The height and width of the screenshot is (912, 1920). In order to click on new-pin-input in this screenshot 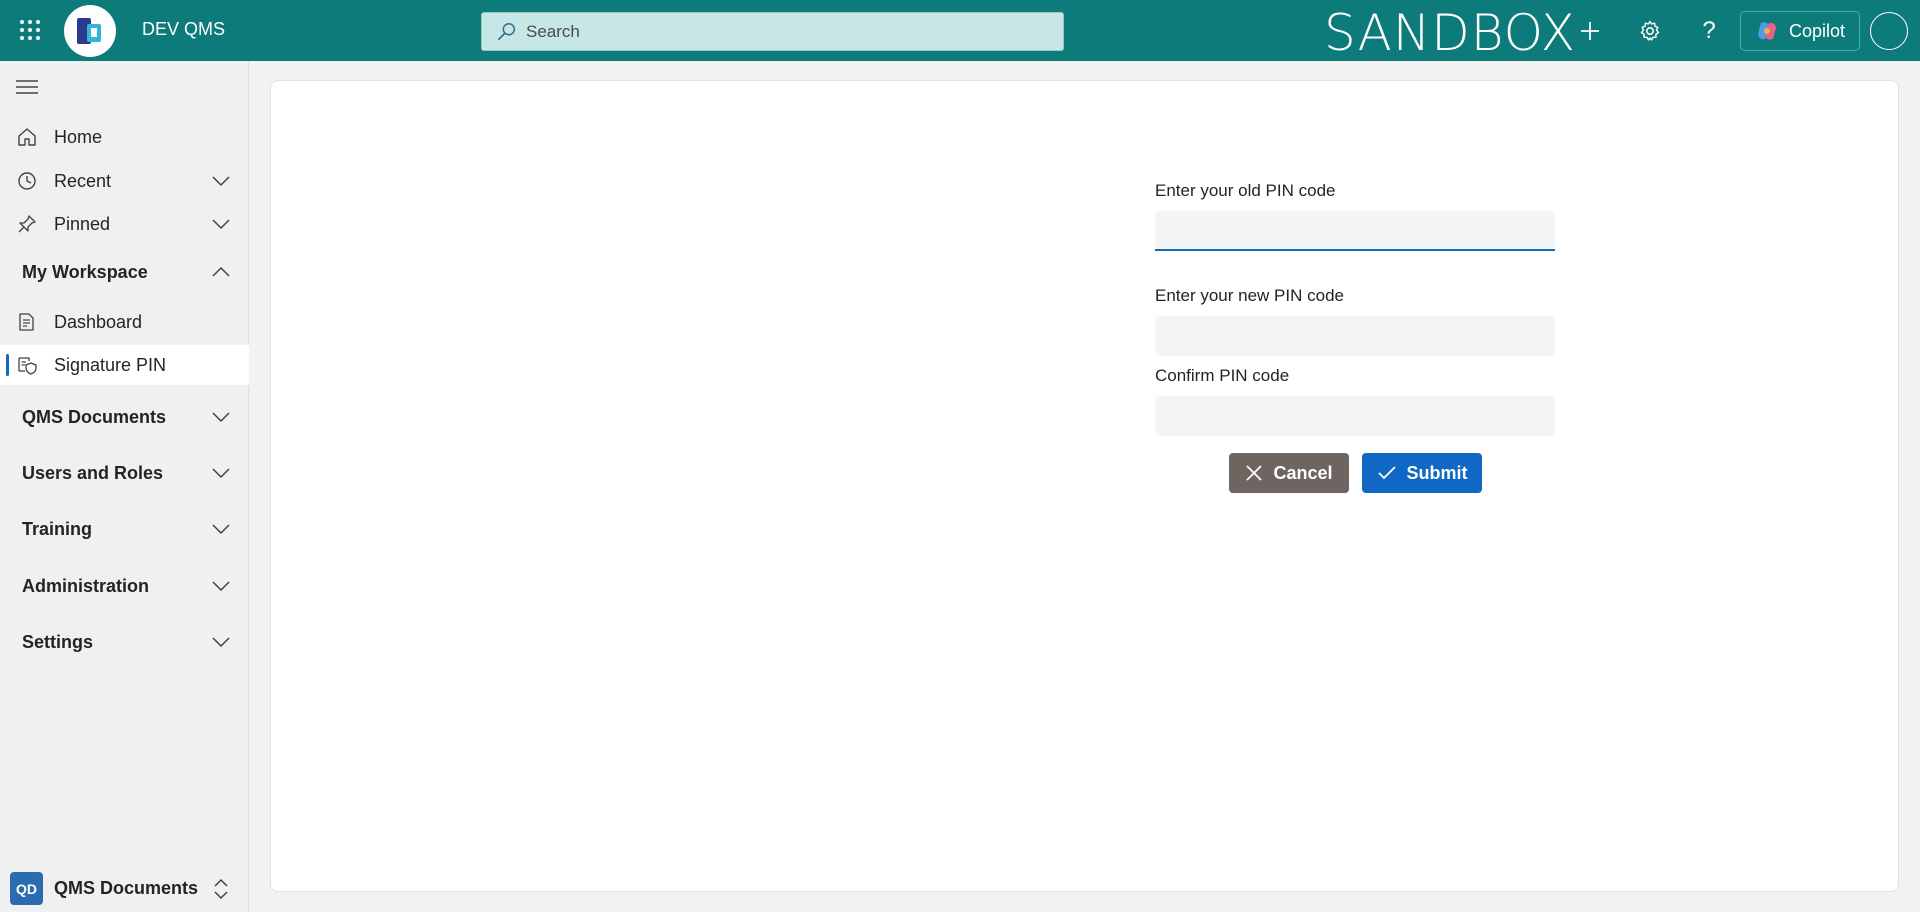, I will do `click(1355, 336)`.